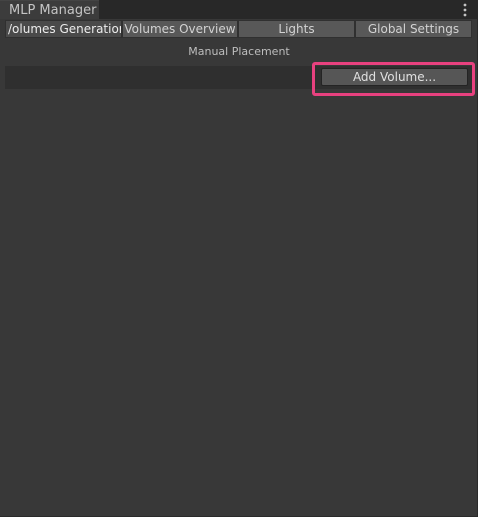  I want to click on window-titlebar: MLP Manager, so click(239, 9).